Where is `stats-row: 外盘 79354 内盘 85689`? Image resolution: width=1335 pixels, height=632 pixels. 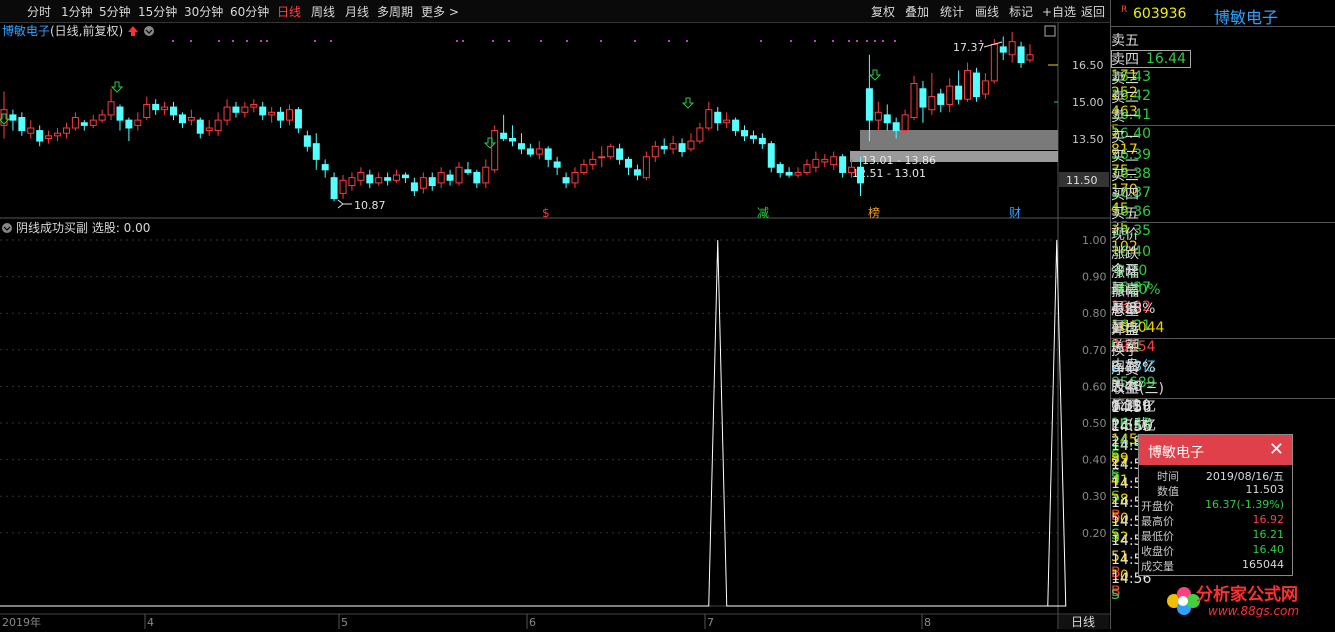
stats-row: 外盘 79354 内盘 85689 is located at coordinates (1223, 355).